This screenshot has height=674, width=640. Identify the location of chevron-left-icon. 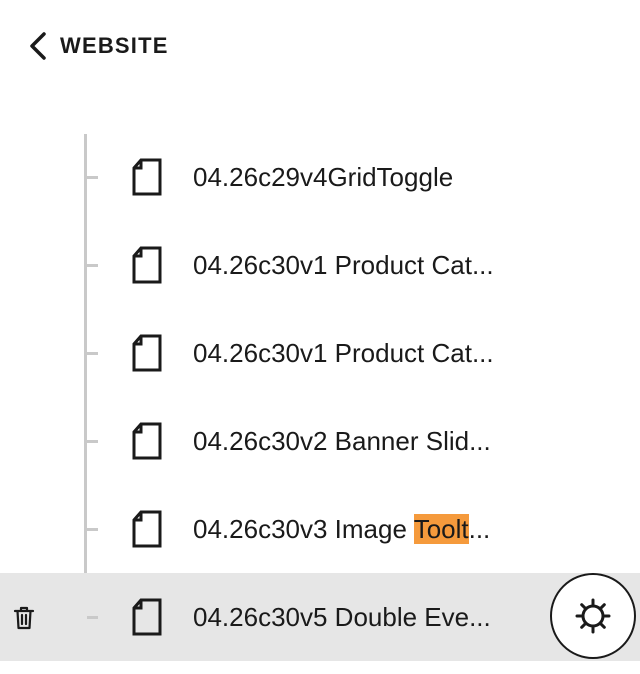
(38, 46).